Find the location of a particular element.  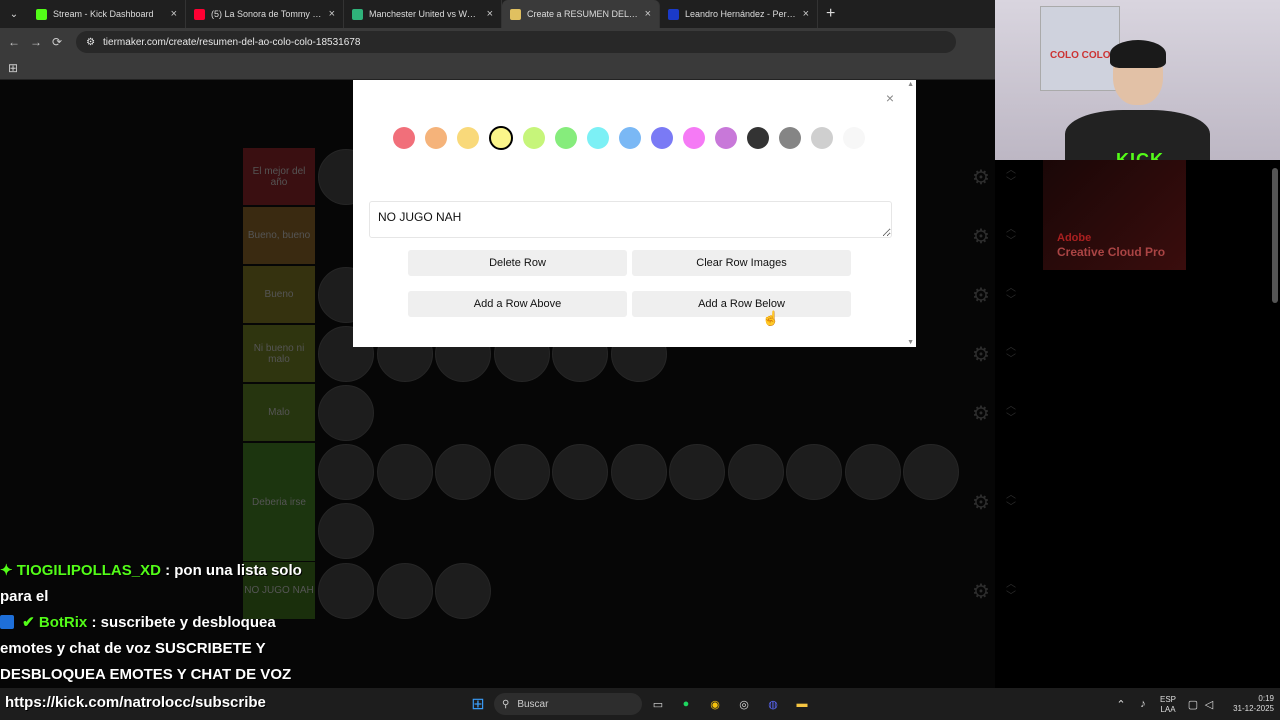

apps-grid-icon: ⊞ is located at coordinates (13, 68).